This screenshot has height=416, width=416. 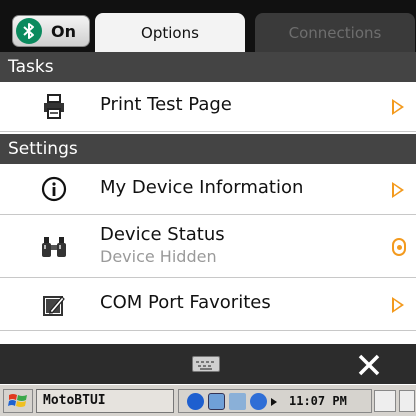 I want to click on desktop-icon, so click(x=407, y=401).